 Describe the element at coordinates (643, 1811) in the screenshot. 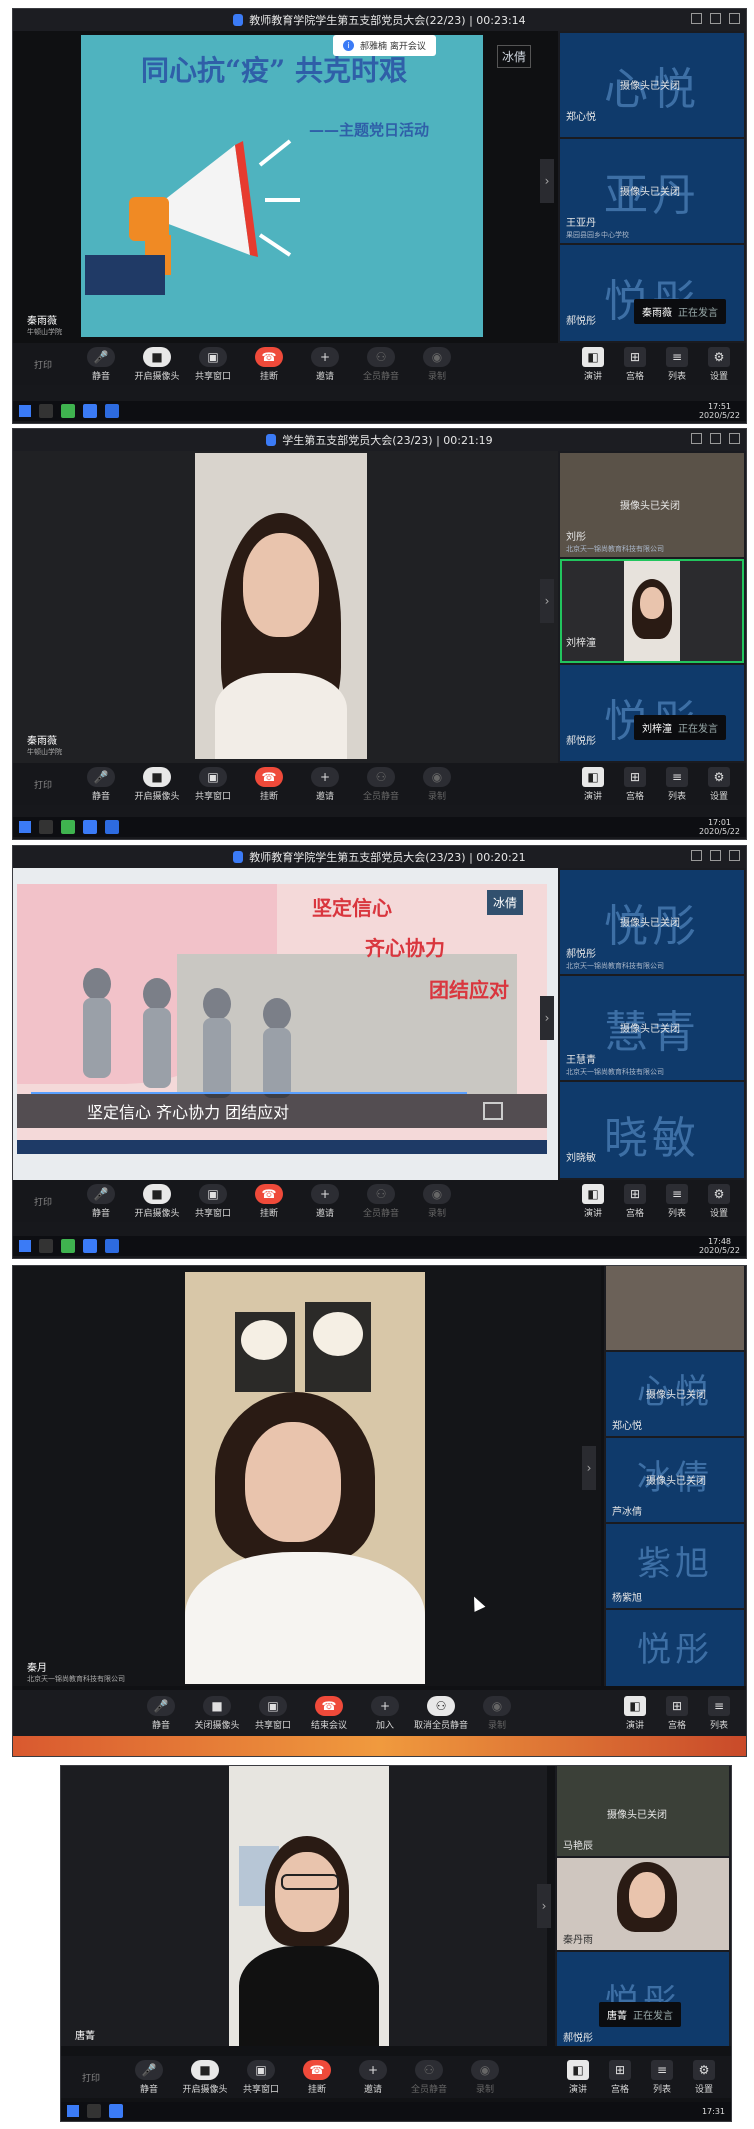

I see `participant-tile: 摄像头已关闭 马艳辰` at that location.